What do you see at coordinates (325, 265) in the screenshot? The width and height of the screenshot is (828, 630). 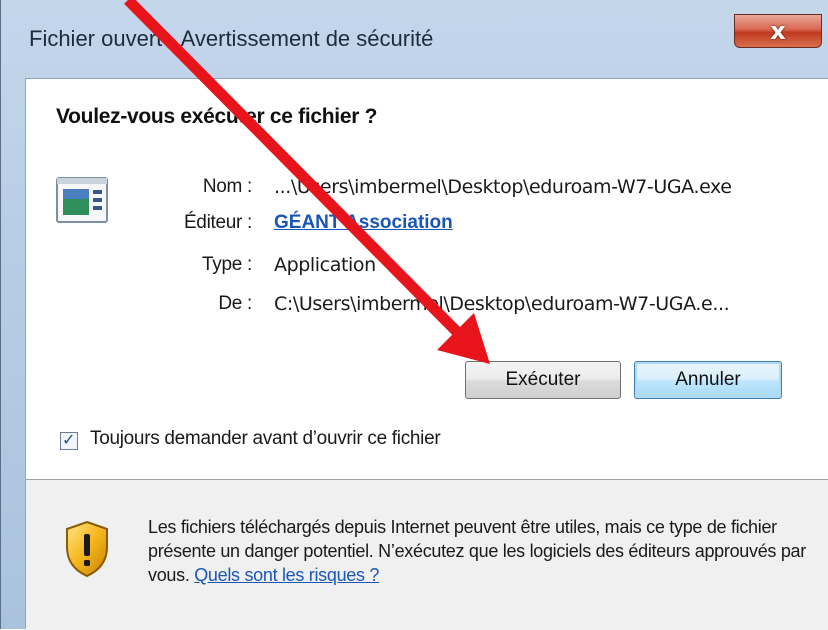 I see `field-value-type: Application` at bounding box center [325, 265].